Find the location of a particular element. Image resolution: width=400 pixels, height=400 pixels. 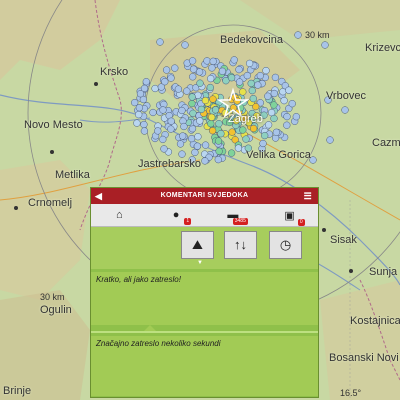

tab-globe: ● 1 is located at coordinates (177, 217).